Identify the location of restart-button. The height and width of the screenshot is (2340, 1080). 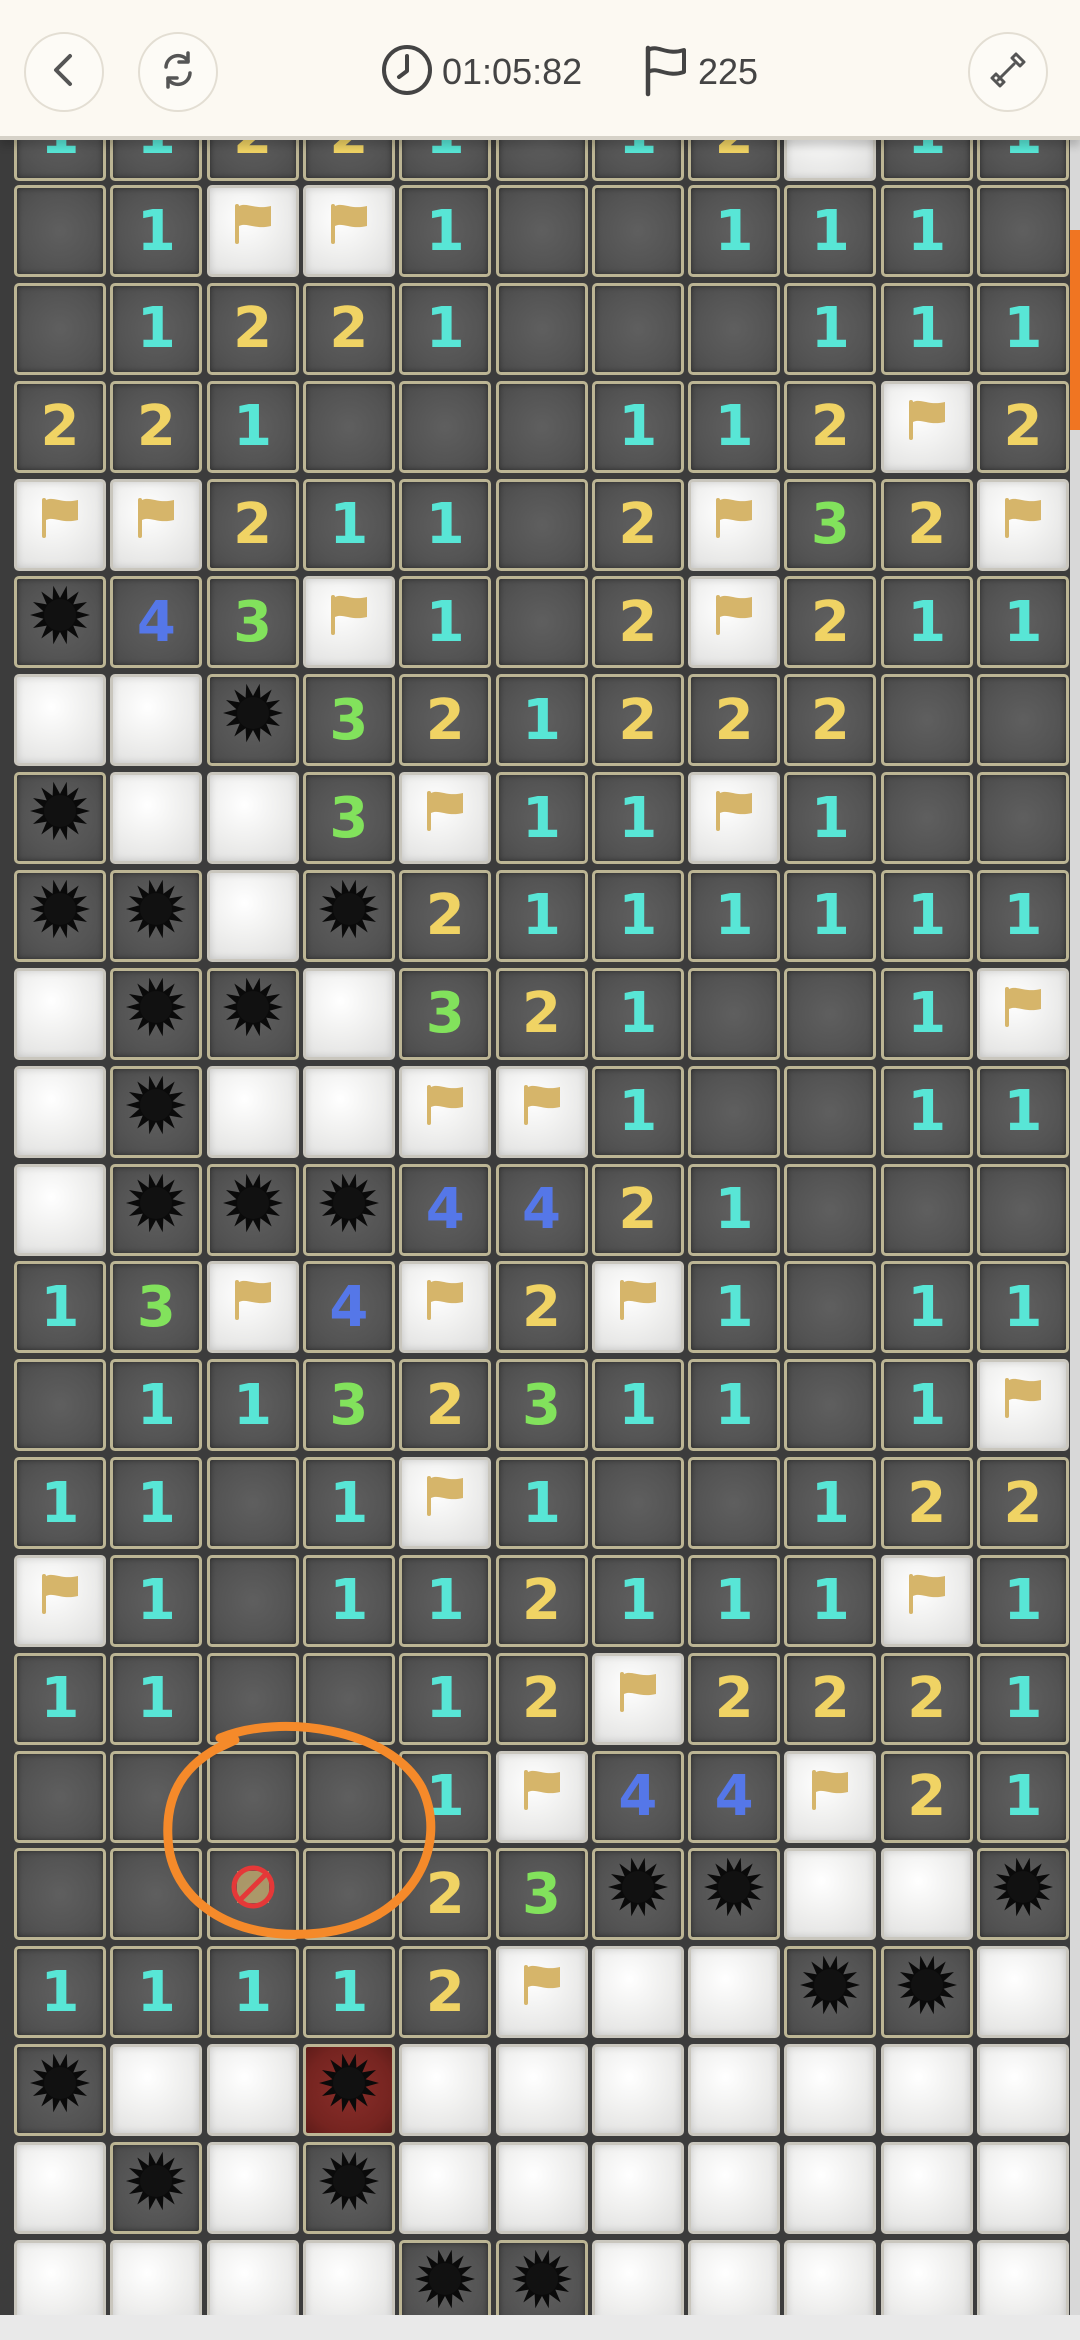
(178, 72).